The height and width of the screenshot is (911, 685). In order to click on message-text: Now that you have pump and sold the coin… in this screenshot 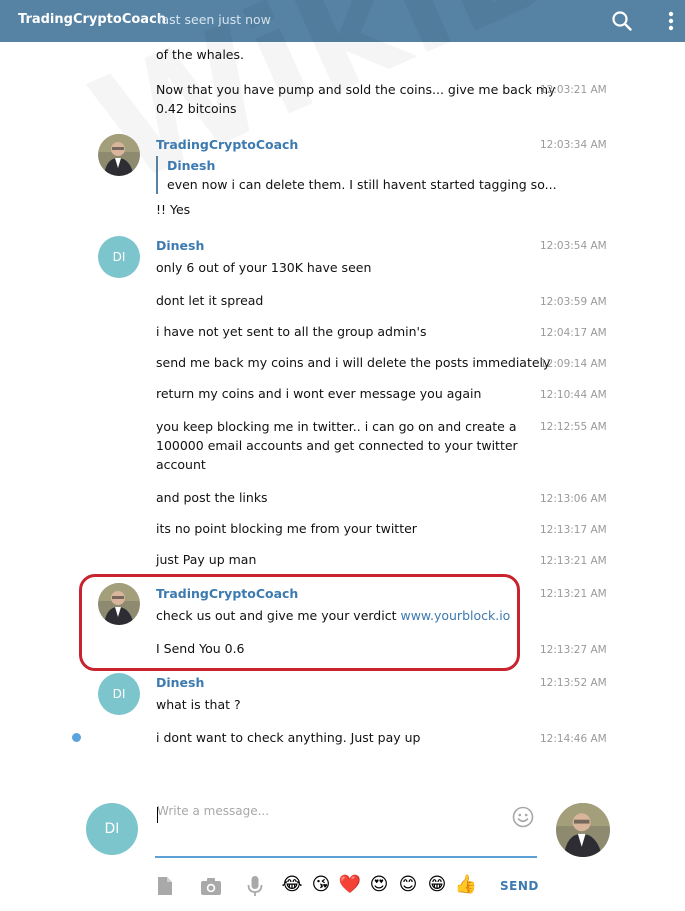, I will do `click(356, 99)`.